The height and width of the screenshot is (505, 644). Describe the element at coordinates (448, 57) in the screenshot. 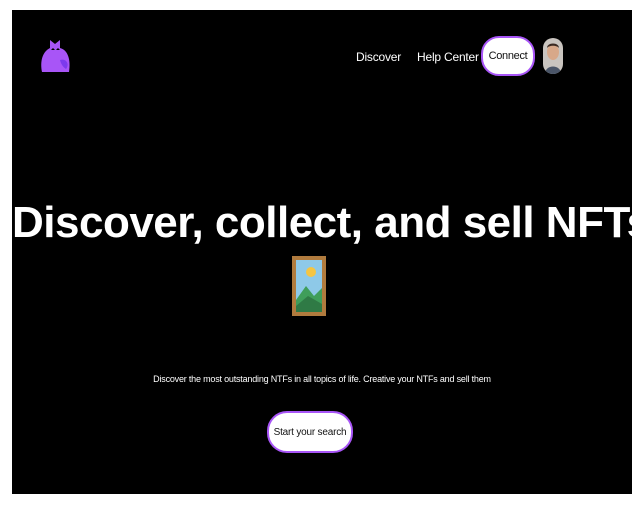

I see `nav-help-center-link: Help Center` at that location.